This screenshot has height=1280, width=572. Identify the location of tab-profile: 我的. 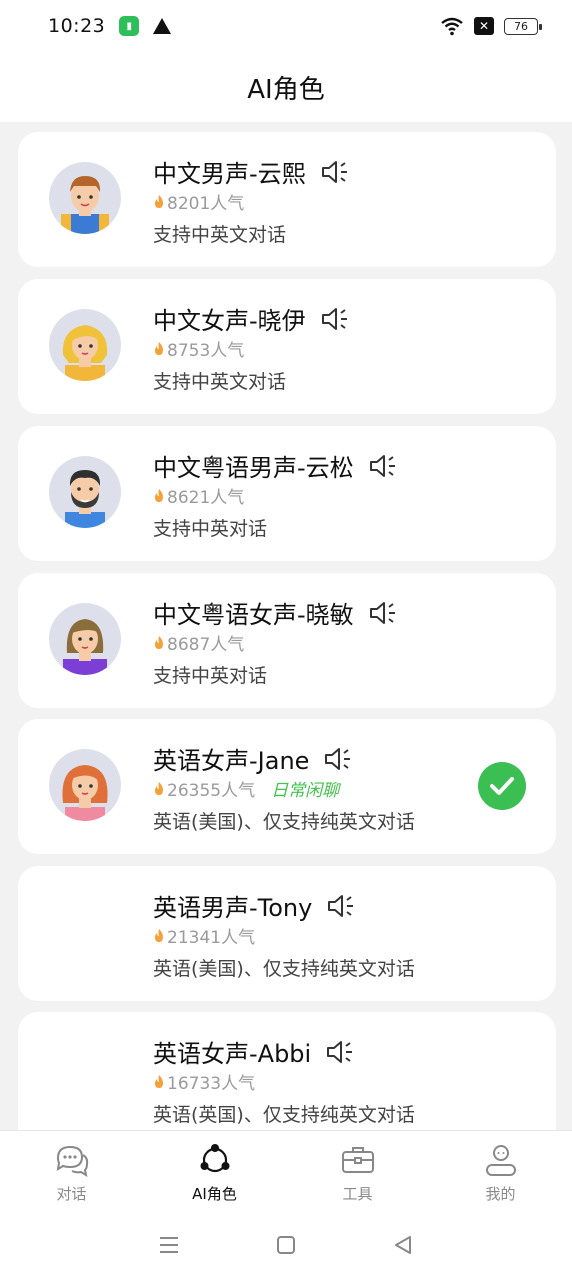
(500, 1170).